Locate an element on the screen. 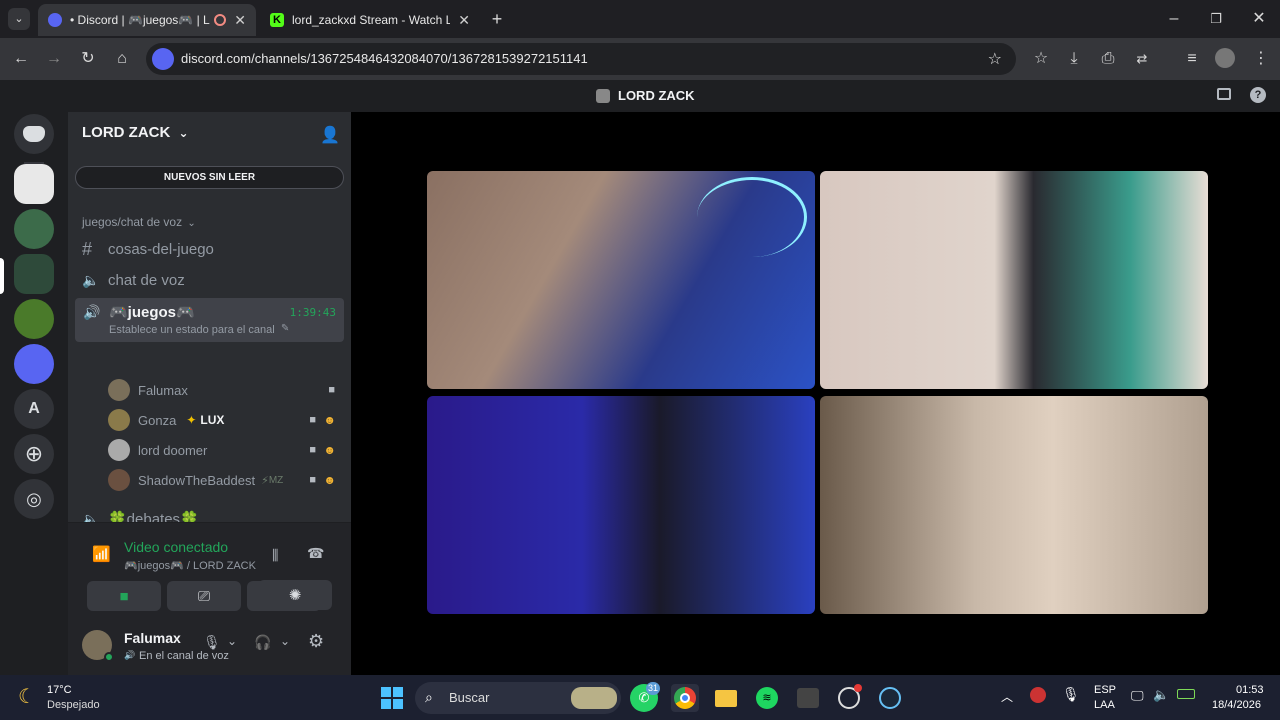 Image resolution: width=1280 pixels, height=720 pixels. back-icon: ← is located at coordinates (21, 59).